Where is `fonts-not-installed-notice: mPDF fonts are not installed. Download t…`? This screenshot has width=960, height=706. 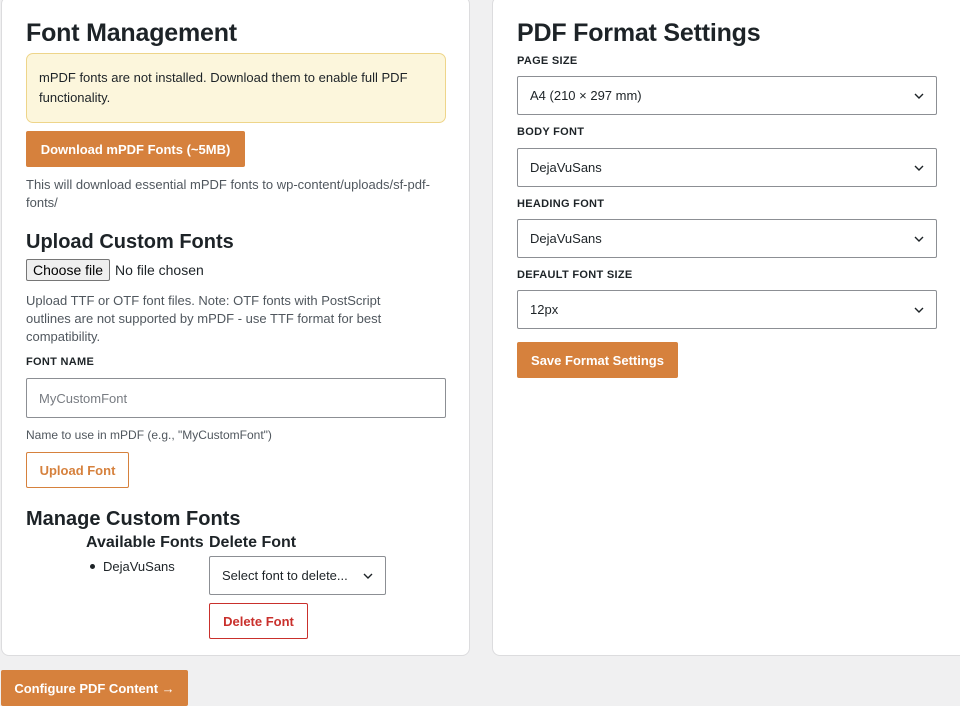
fonts-not-installed-notice: mPDF fonts are not installed. Download t… is located at coordinates (236, 88).